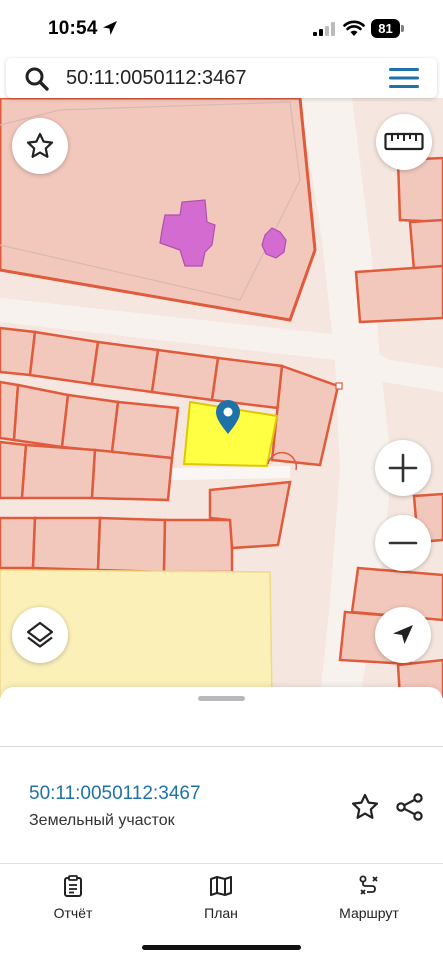 This screenshot has width=443, height=960. I want to click on wifi-icon, so click(354, 28).